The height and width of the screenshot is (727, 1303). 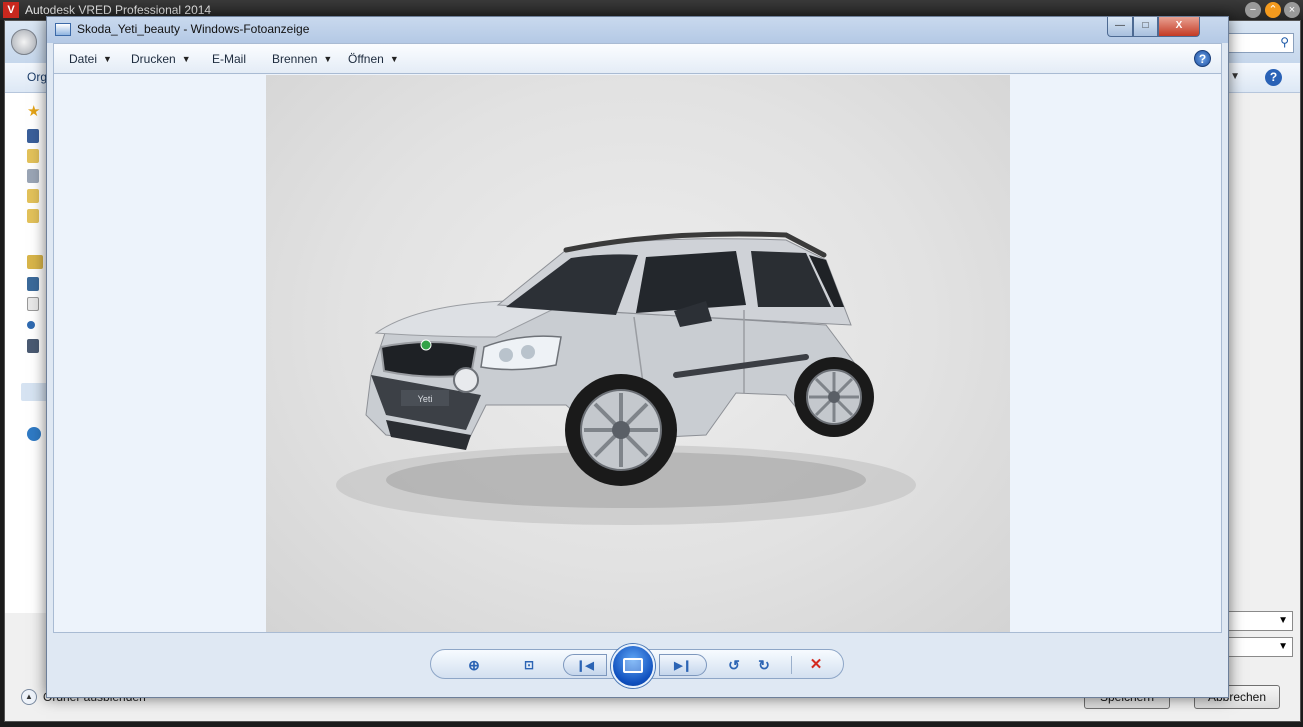 I want to click on menu-label: Öffnen, so click(x=366, y=59).